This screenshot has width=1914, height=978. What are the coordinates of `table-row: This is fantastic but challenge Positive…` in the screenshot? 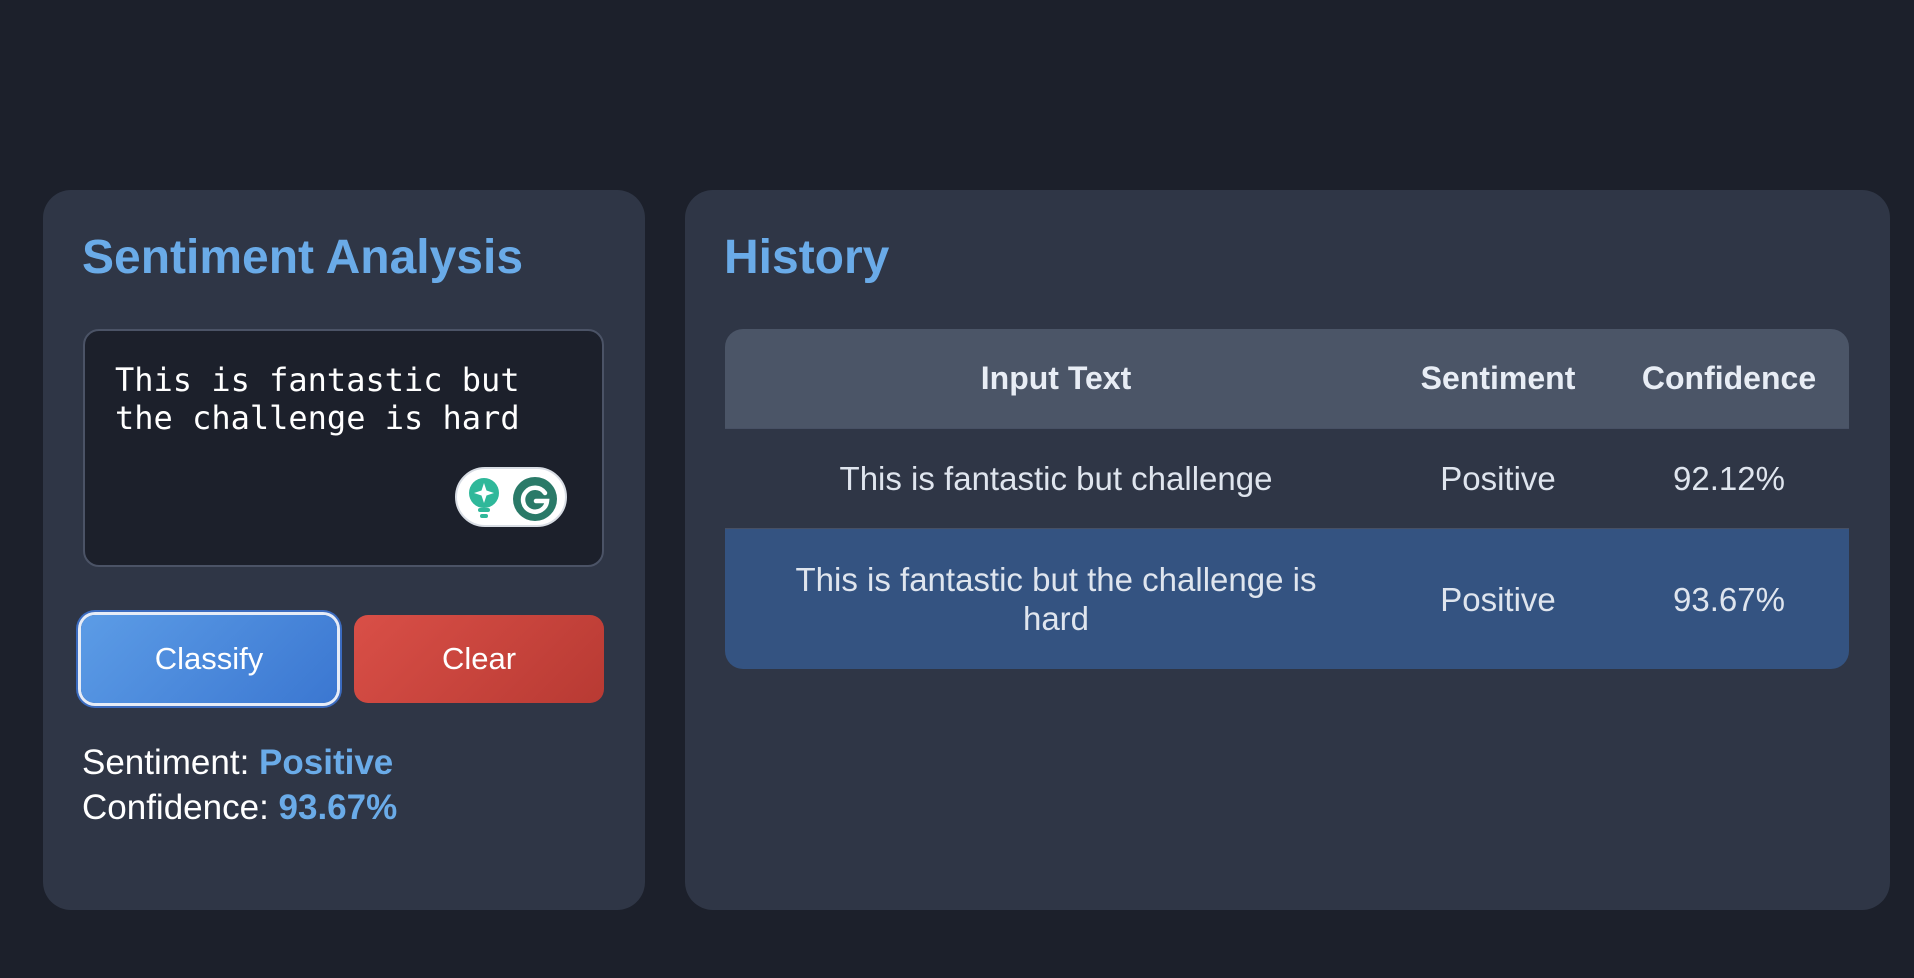 It's located at (1287, 478).